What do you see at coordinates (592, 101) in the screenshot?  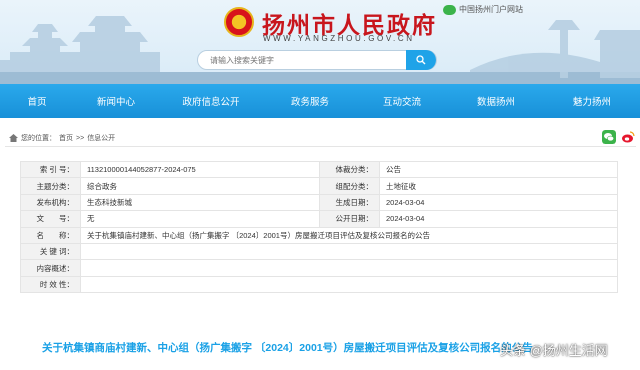 I see `nav-item-charm: 魅力扬州` at bounding box center [592, 101].